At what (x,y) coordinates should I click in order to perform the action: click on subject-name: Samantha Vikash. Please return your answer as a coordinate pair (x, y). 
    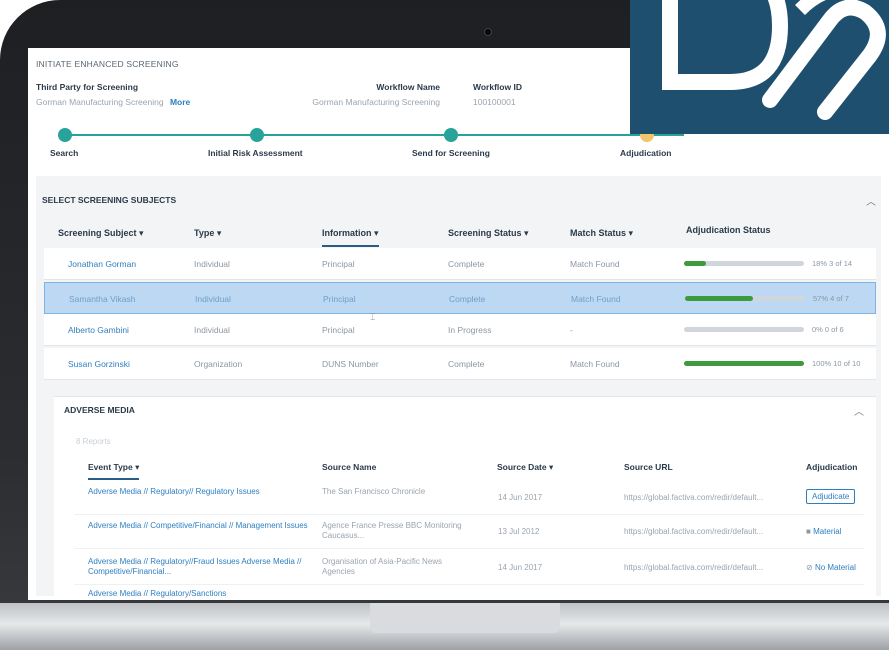
    Looking at the image, I should click on (102, 299).